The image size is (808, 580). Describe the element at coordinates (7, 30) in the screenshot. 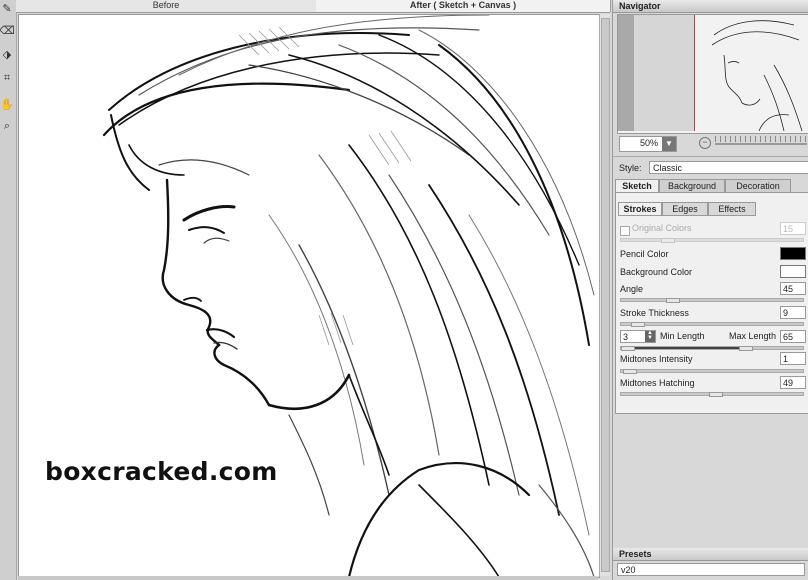

I see `eraser-icon: ⌫` at that location.